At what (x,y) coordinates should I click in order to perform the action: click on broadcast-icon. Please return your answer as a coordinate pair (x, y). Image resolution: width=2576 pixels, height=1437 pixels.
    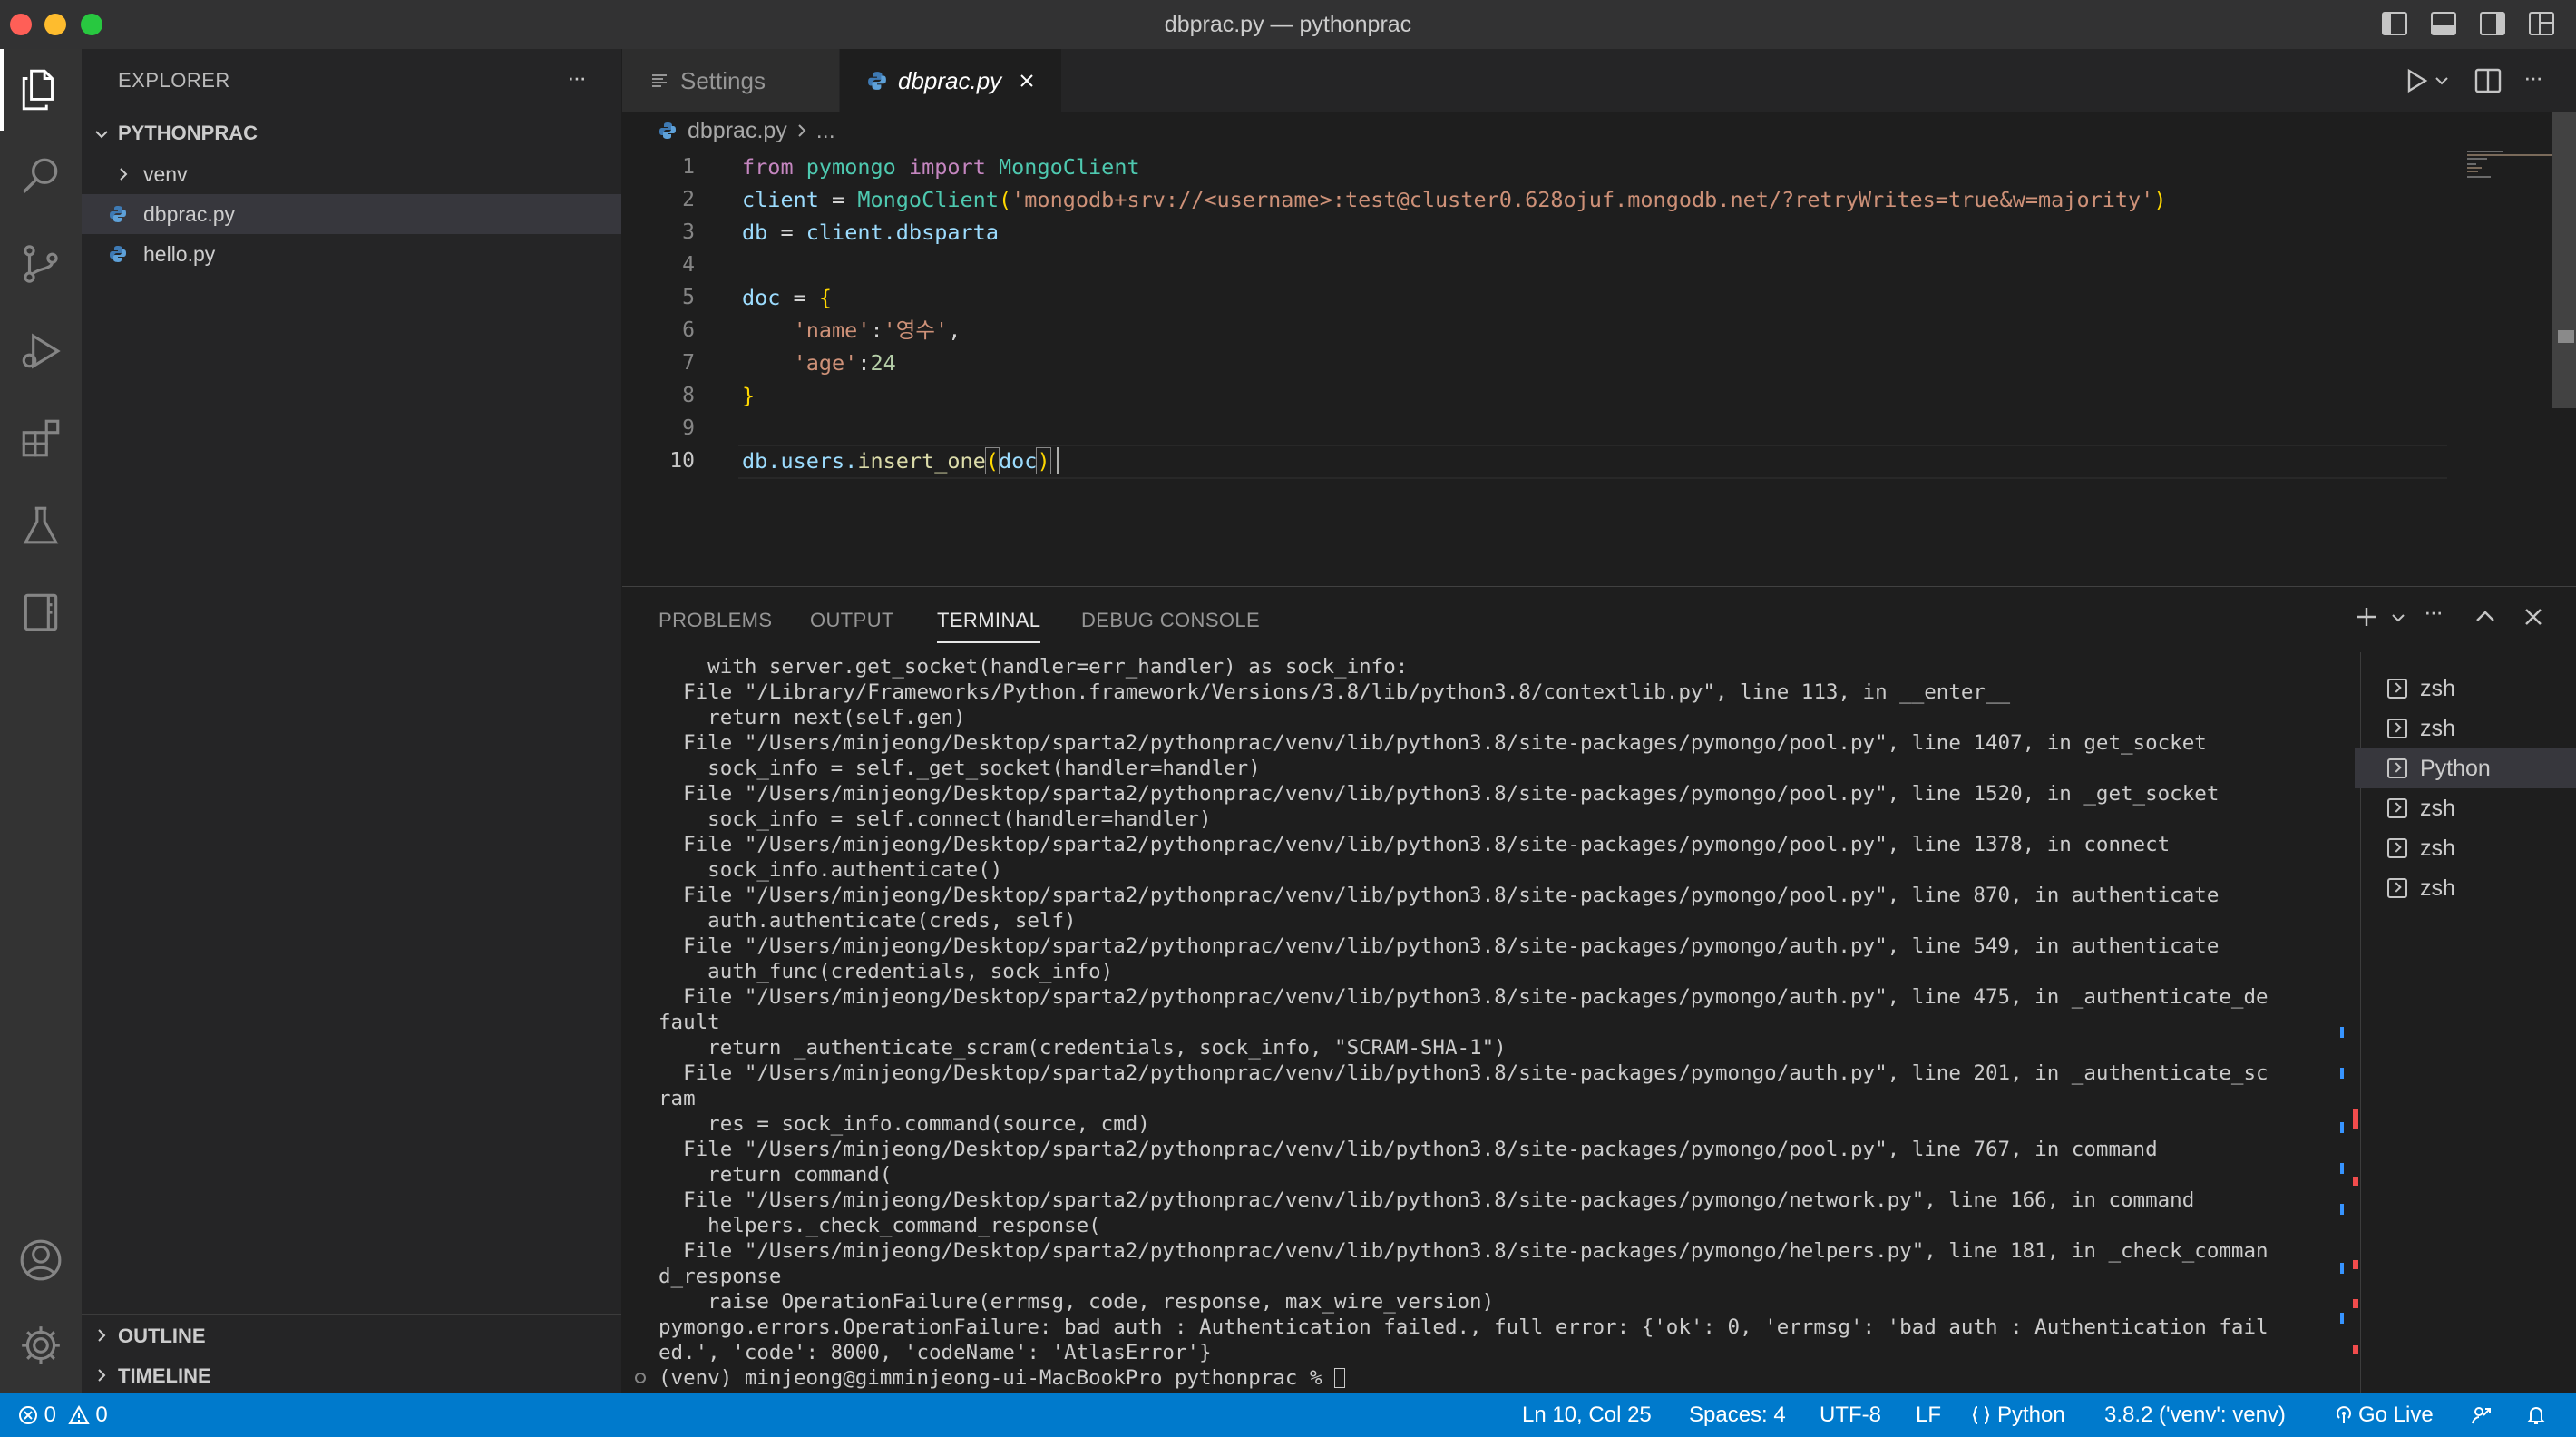
    Looking at the image, I should click on (2344, 1415).